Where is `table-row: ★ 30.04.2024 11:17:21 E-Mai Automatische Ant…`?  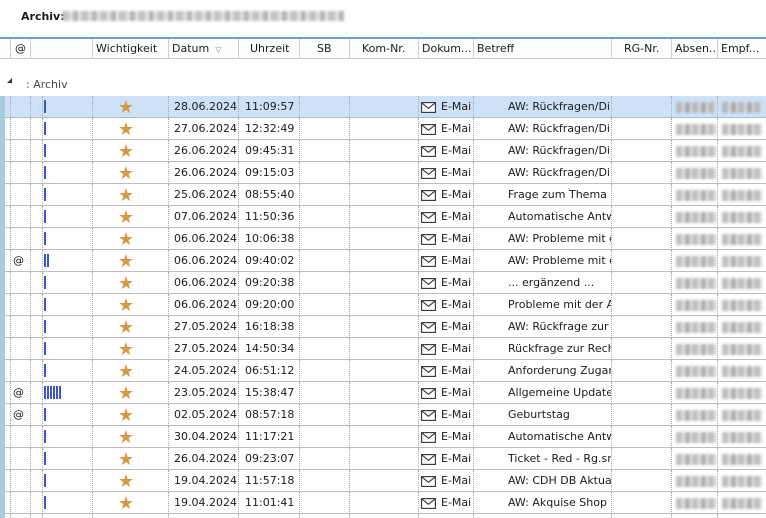
table-row: ★ 30.04.2024 11:17:21 E-Mai Automatische Ant… is located at coordinates (383, 437).